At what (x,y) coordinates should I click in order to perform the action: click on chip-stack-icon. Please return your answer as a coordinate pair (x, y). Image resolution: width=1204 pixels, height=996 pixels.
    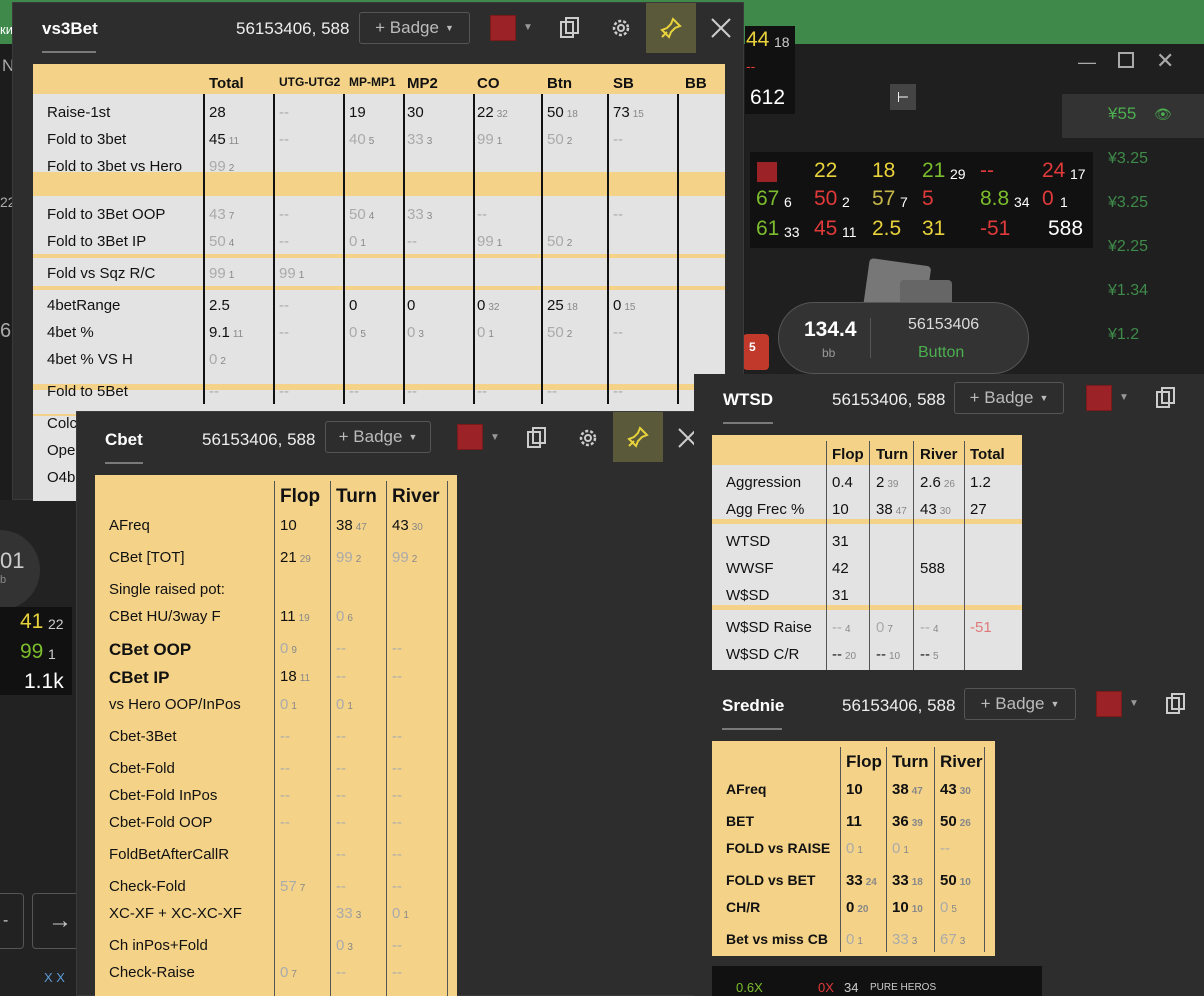
    Looking at the image, I should click on (756, 352).